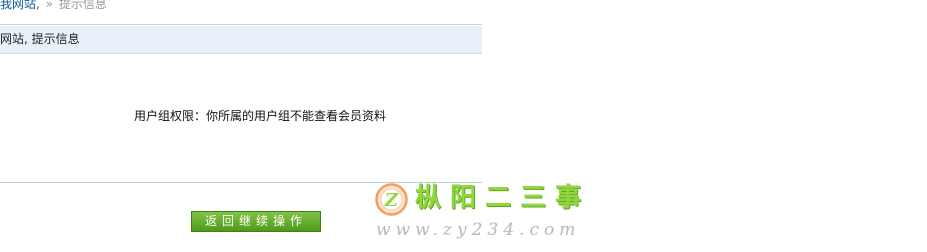 The height and width of the screenshot is (252, 927). What do you see at coordinates (503, 198) in the screenshot?
I see `watermark-title: 枞阳二三事` at bounding box center [503, 198].